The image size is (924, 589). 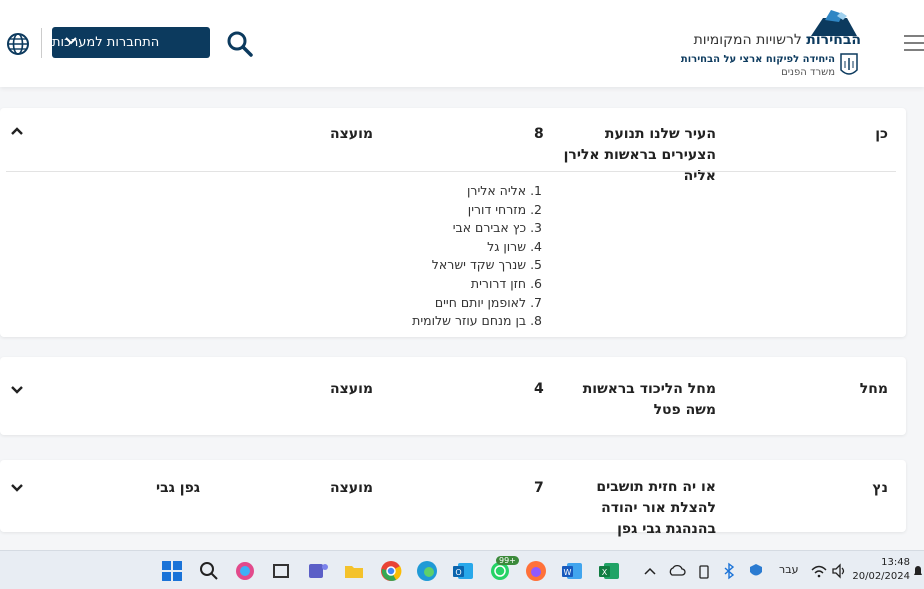 I want to click on member-item: 4. שרון גל, so click(x=514, y=246).